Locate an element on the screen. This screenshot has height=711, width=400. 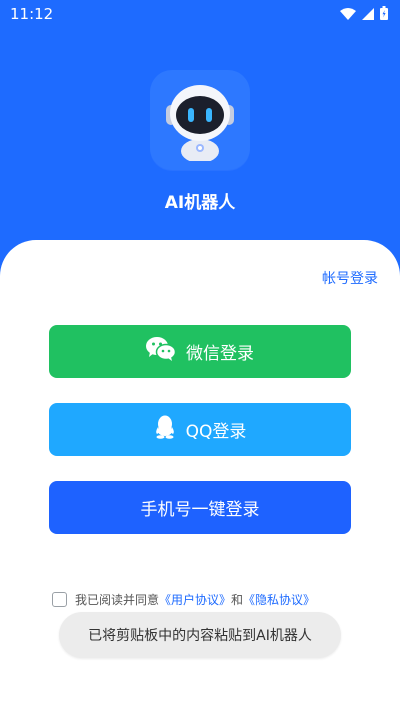
phone-one-click-login-button: 手机号一键登录 is located at coordinates (200, 507).